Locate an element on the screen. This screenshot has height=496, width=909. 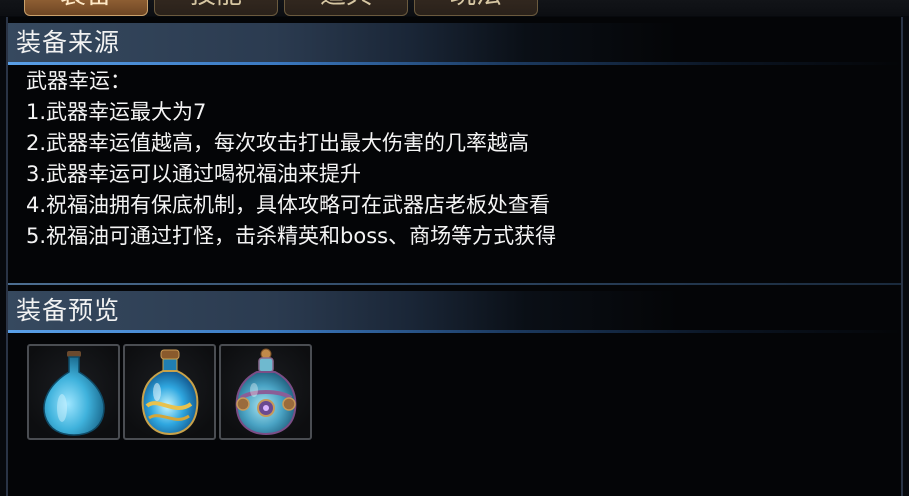
description-line: 武器幸运： is located at coordinates (78, 81).